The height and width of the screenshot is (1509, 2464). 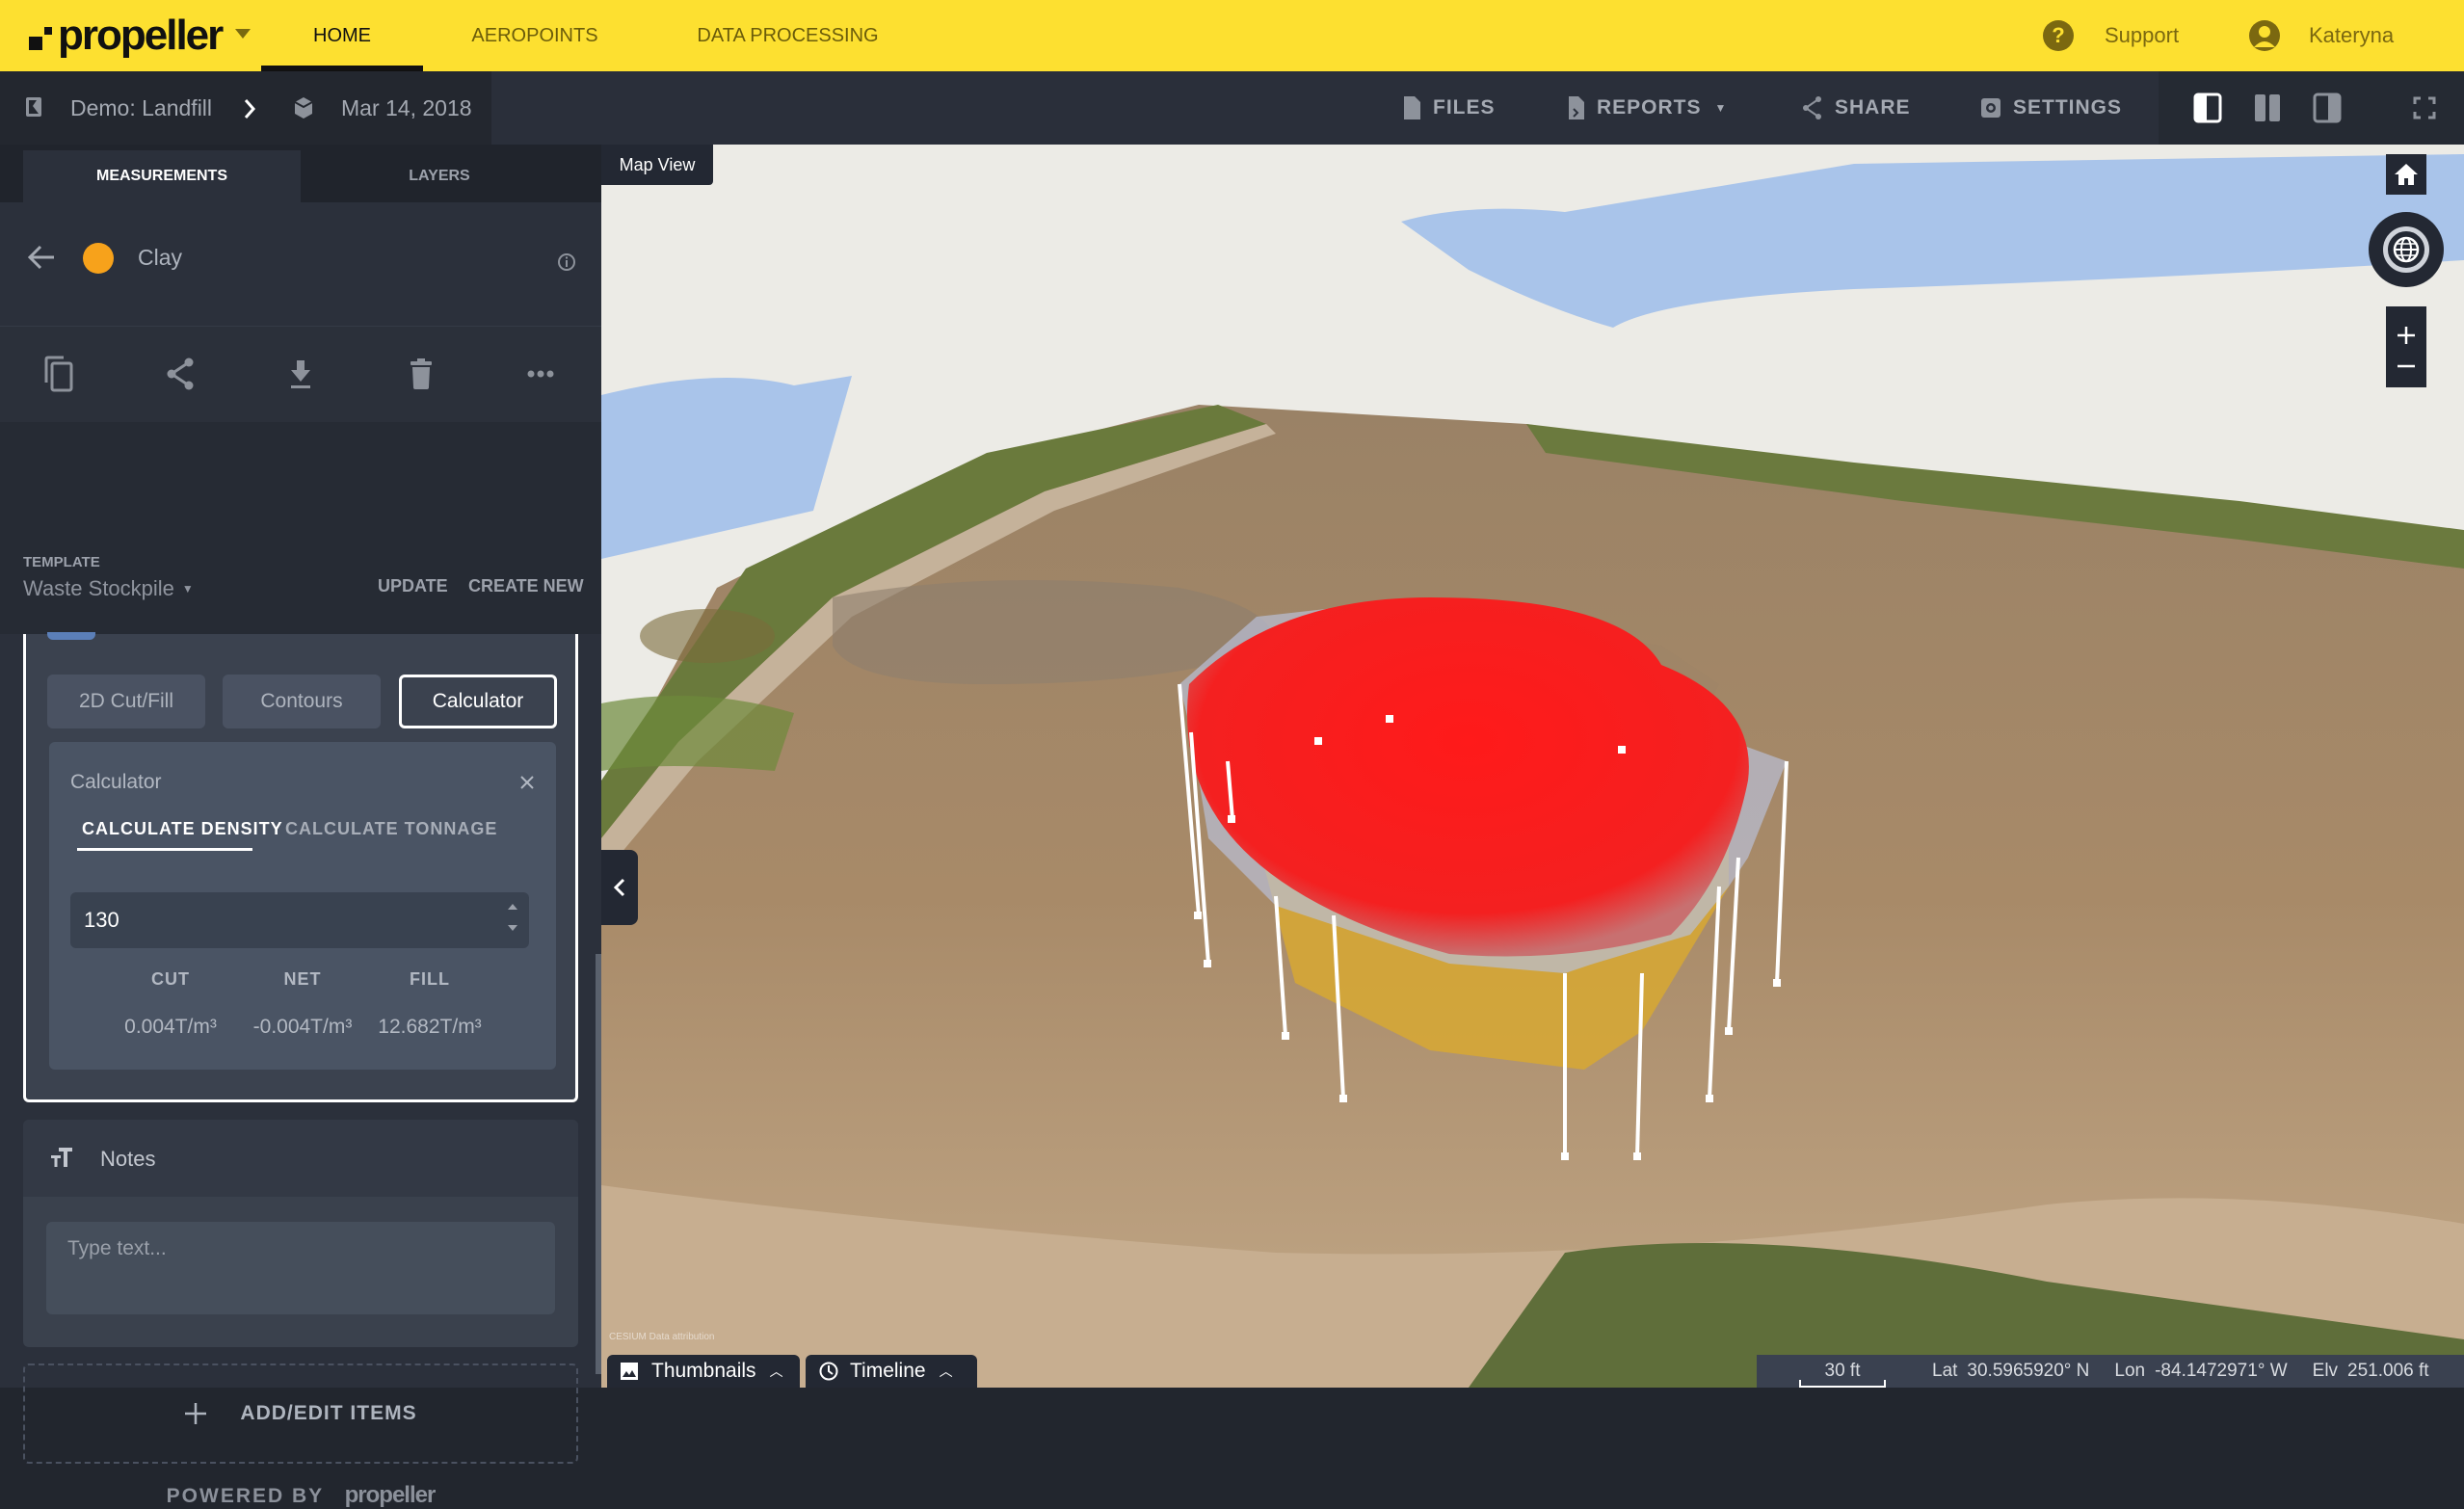 I want to click on more-horizontal-icon, so click(x=540, y=374).